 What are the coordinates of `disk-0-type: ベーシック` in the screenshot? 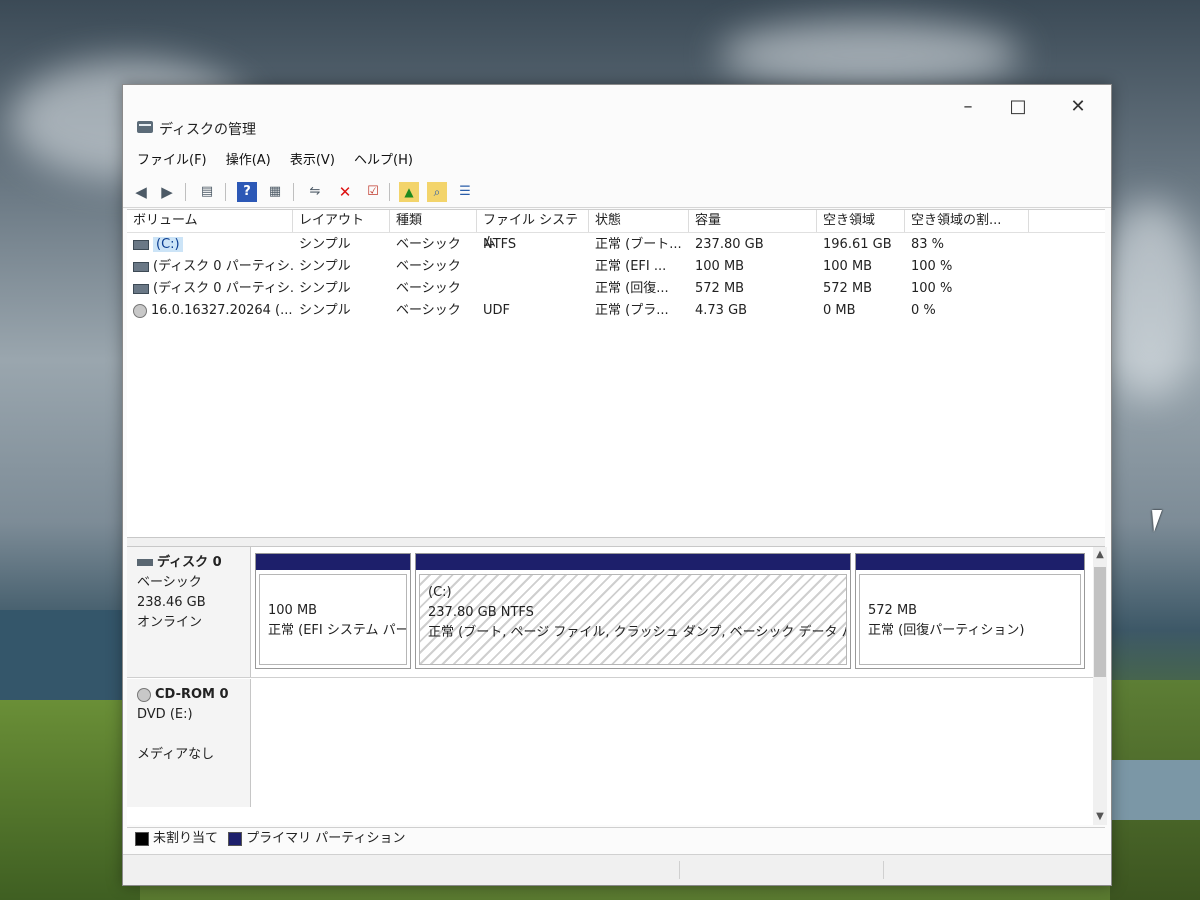 It's located at (169, 582).